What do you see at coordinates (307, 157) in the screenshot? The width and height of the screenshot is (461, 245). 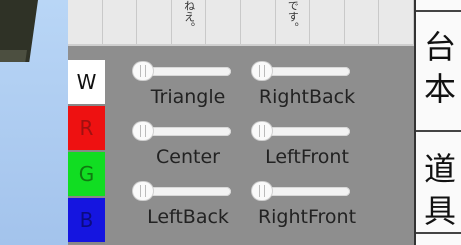 I see `slider-label: LeftFront` at bounding box center [307, 157].